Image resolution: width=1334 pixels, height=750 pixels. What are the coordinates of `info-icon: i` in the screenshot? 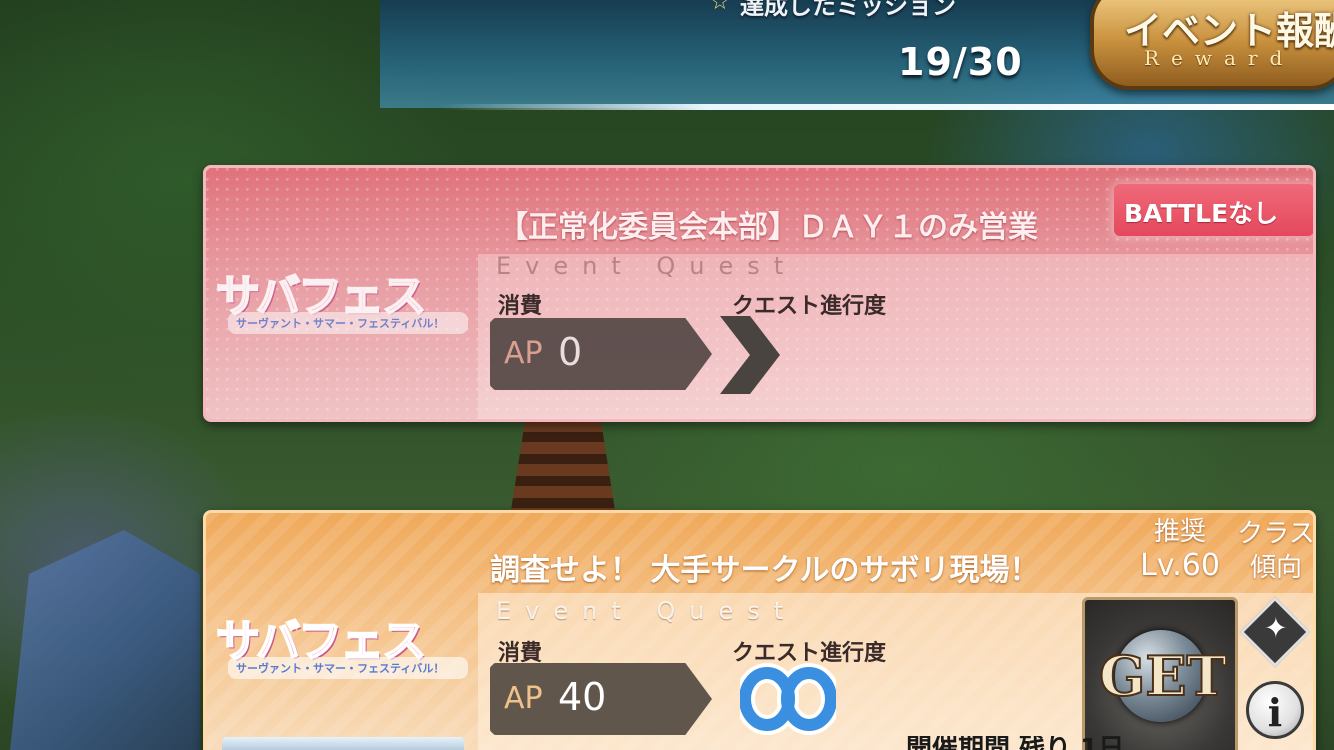 It's located at (1275, 712).